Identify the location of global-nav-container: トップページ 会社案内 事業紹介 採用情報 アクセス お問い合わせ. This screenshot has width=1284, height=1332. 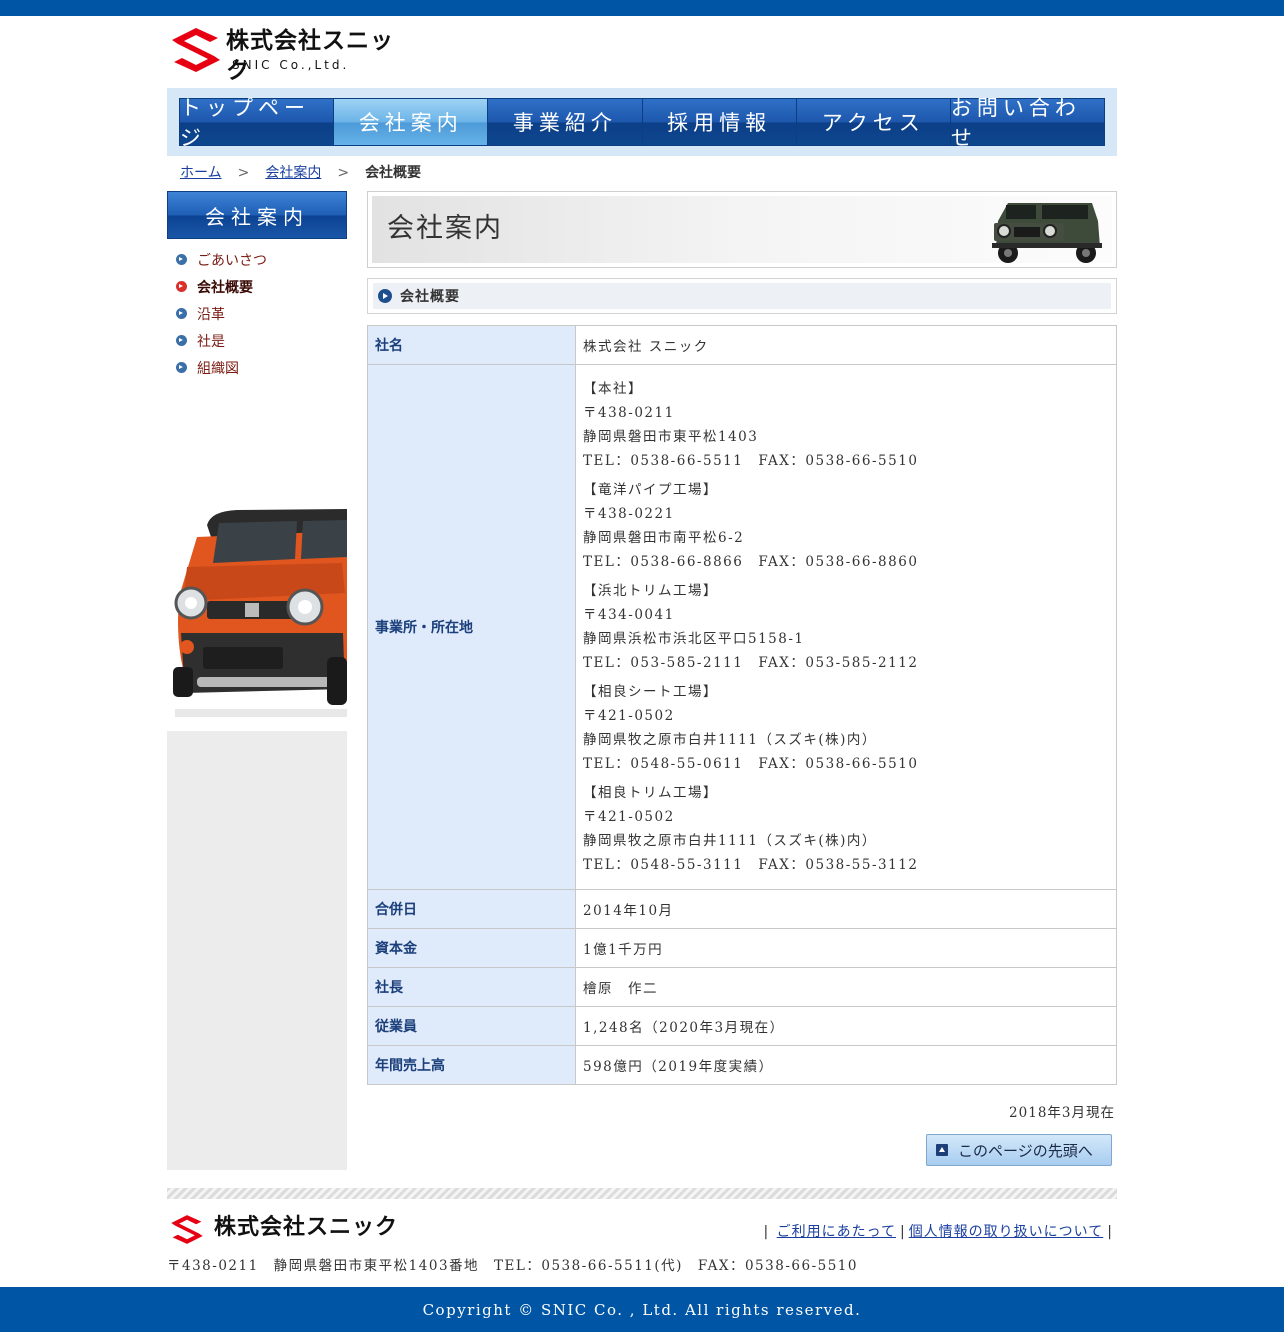
(642, 122).